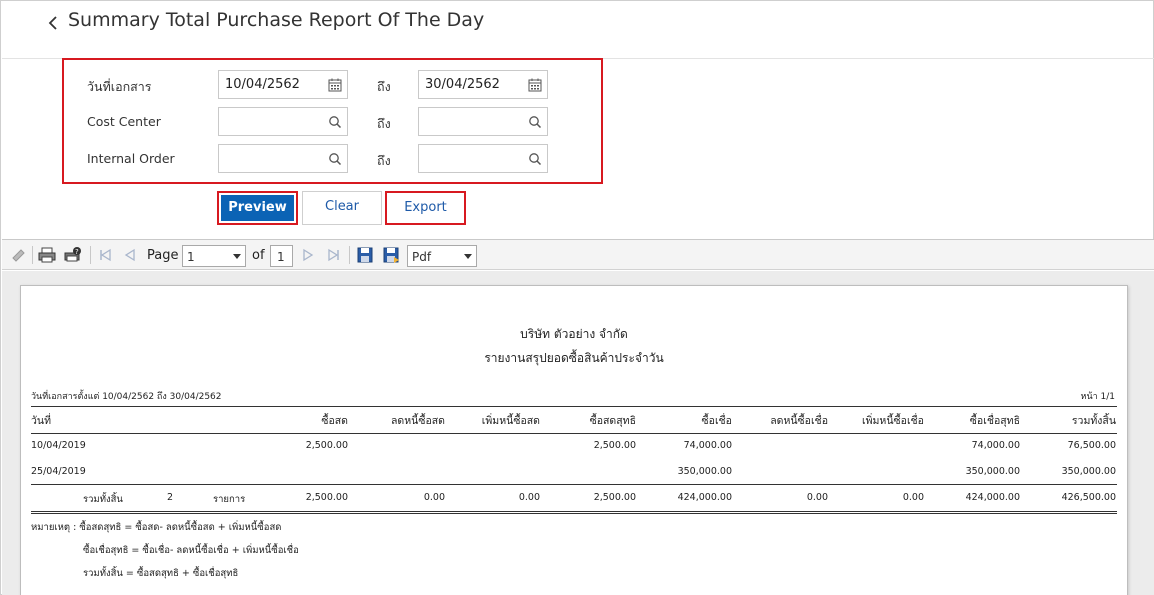  What do you see at coordinates (716, 421) in the screenshot?
I see `column-header: ซื้อเชื่อ` at bounding box center [716, 421].